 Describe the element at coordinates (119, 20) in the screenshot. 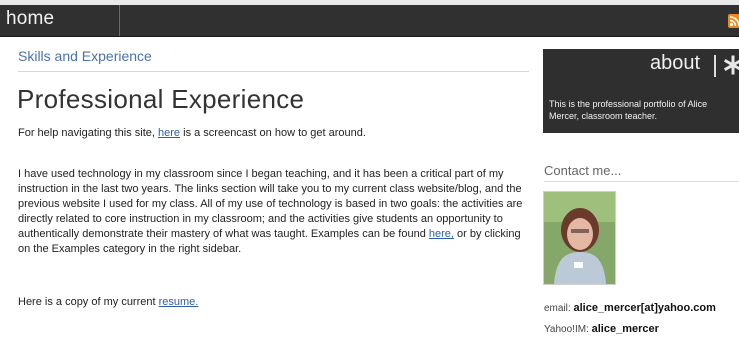

I see `nav-separator` at that location.